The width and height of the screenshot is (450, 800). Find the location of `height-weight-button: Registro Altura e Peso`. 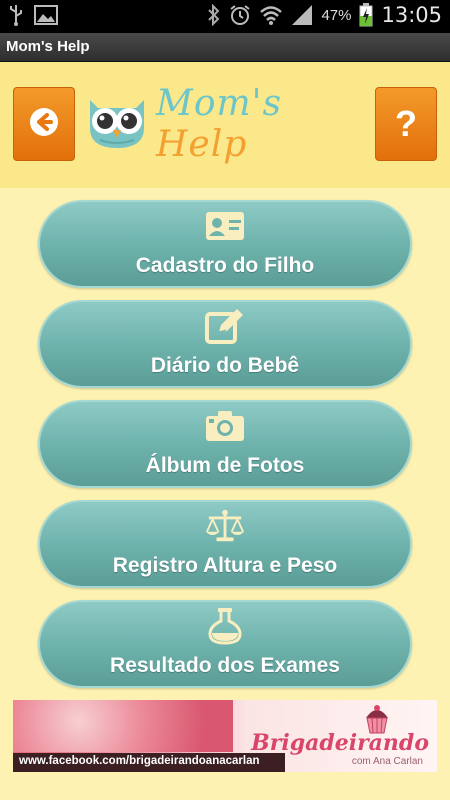

height-weight-button: Registro Altura e Peso is located at coordinates (225, 544).